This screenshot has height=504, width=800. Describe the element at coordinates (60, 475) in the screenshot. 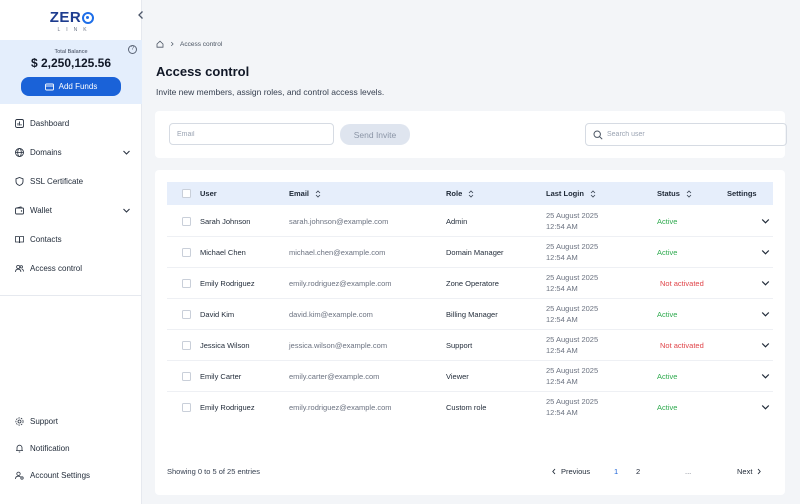

I see `sidebar-item-label: Account Settings` at that location.